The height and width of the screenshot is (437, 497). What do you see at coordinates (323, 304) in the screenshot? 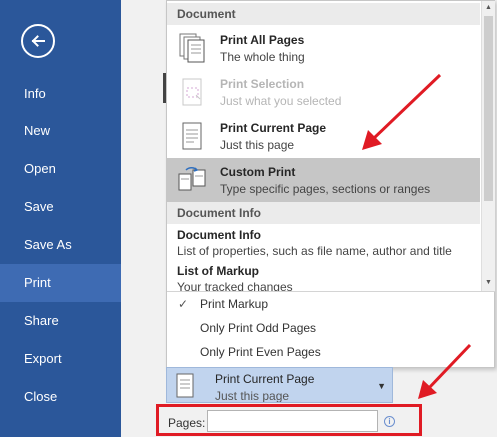
I see `toggle-print-markup: ✓ Print Markup` at bounding box center [323, 304].